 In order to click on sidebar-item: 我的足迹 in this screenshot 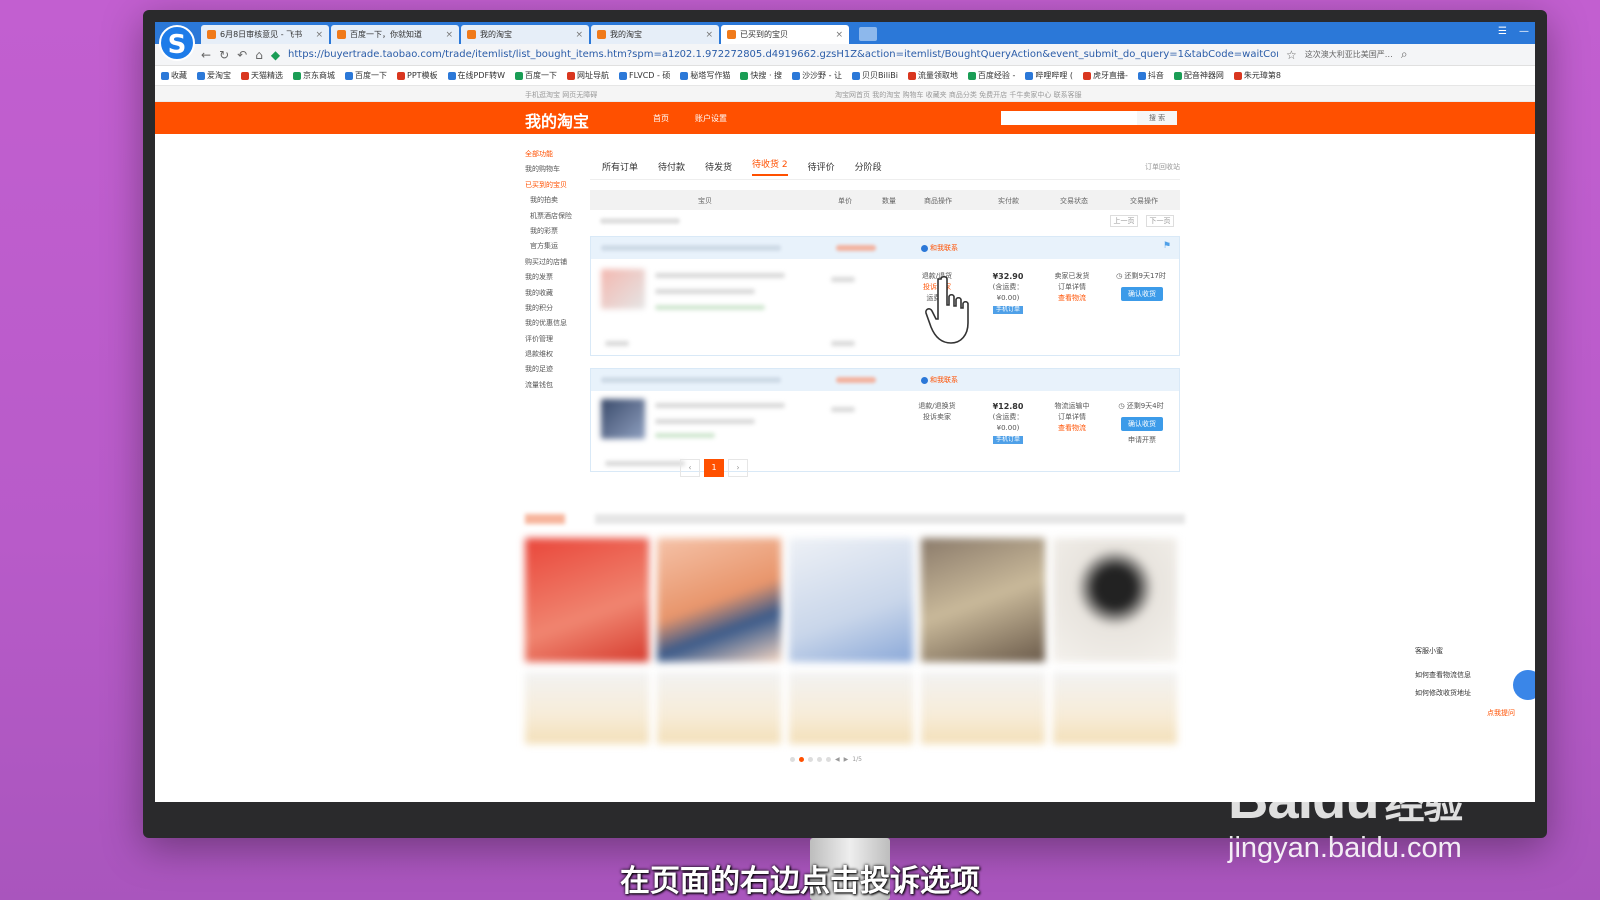, I will do `click(555, 371)`.